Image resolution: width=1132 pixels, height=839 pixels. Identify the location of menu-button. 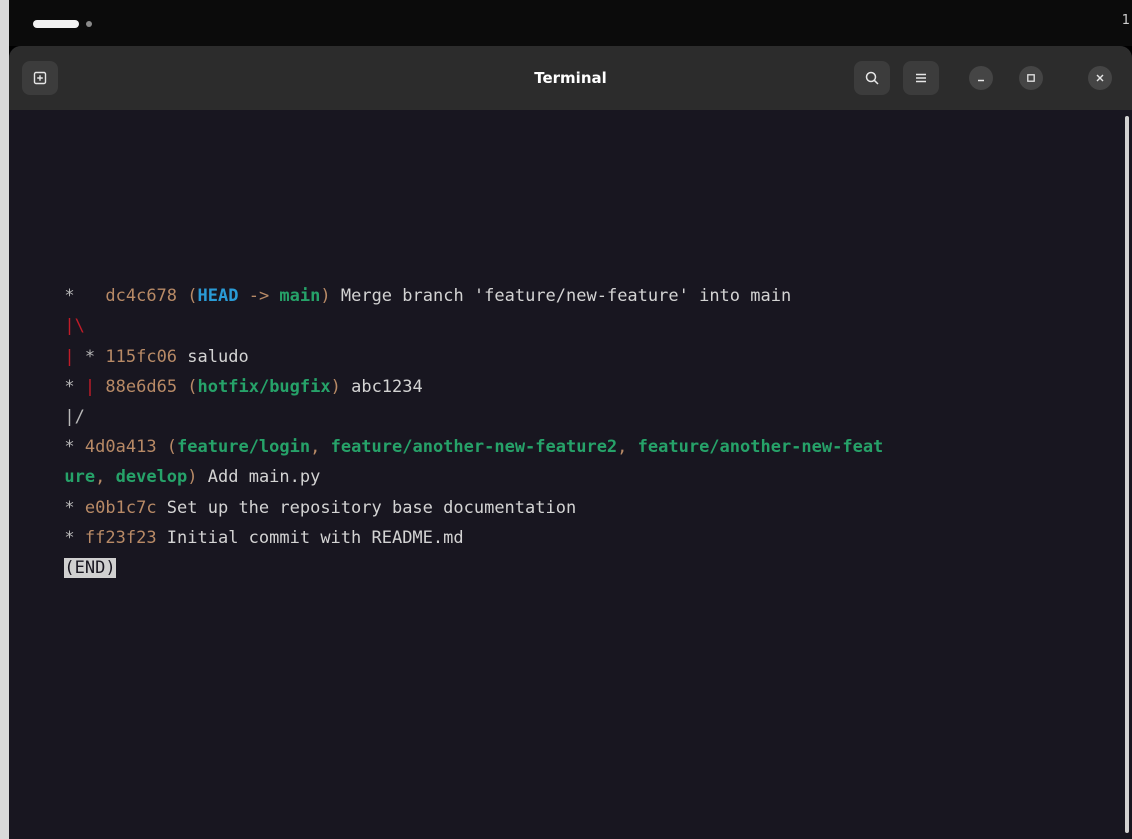
(921, 78).